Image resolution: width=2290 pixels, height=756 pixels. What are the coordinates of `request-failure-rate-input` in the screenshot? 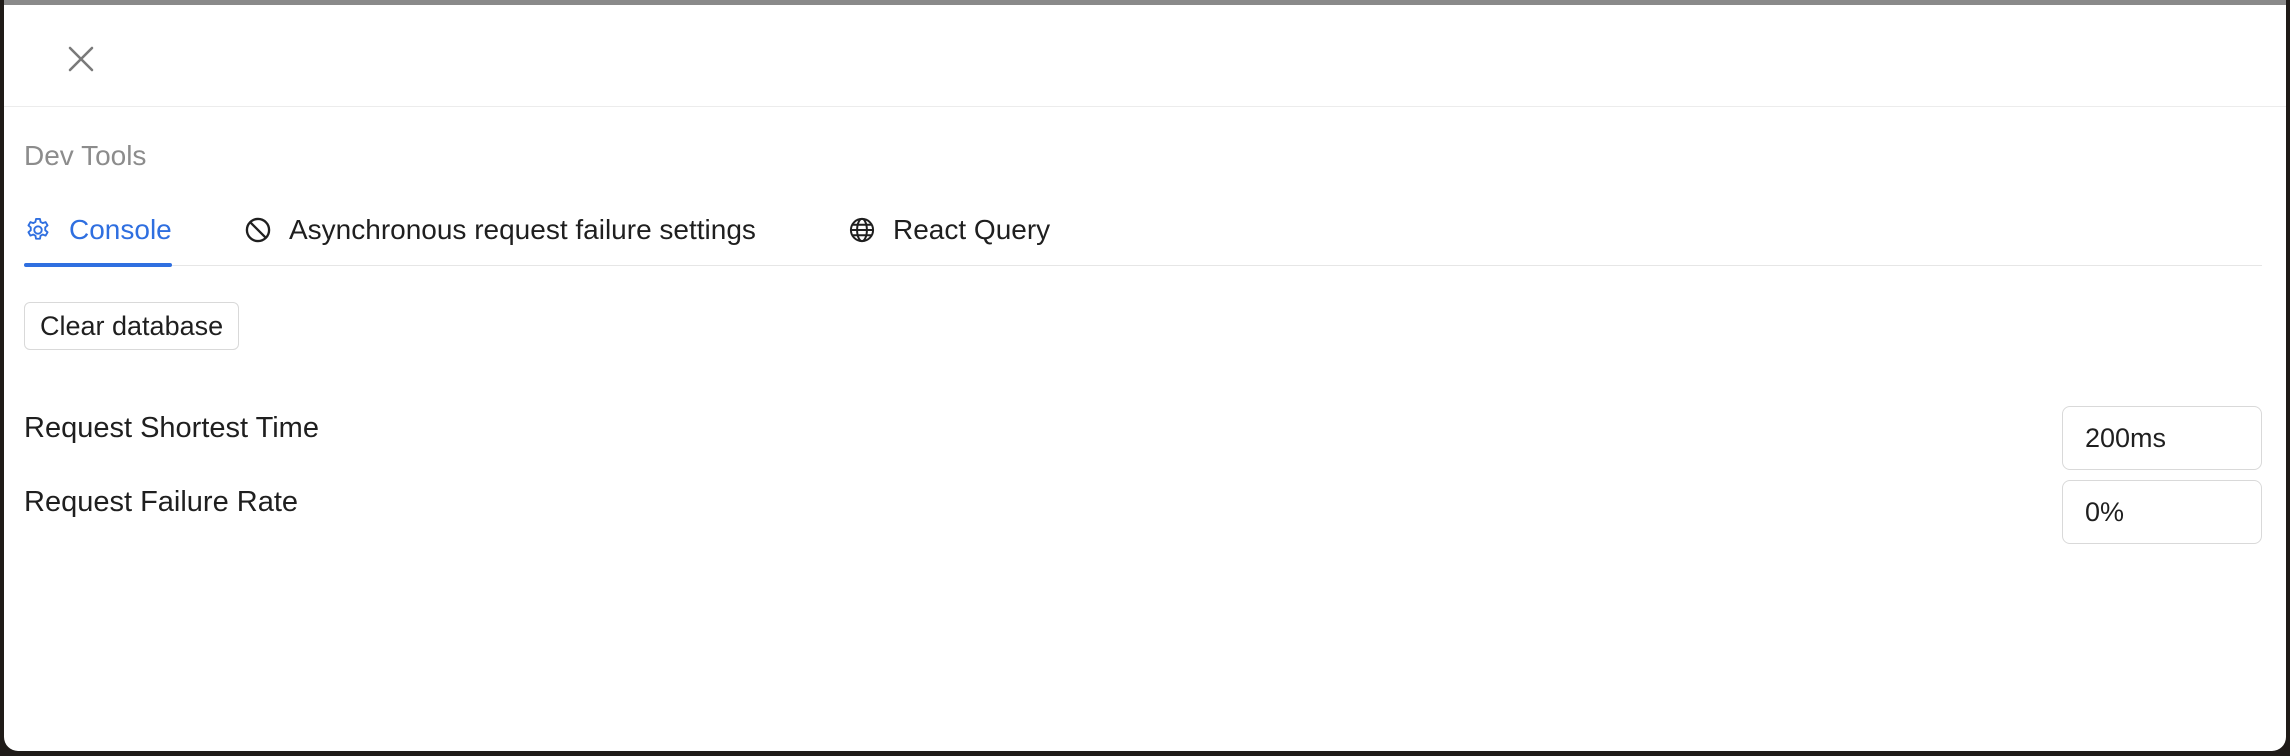 It's located at (2162, 512).